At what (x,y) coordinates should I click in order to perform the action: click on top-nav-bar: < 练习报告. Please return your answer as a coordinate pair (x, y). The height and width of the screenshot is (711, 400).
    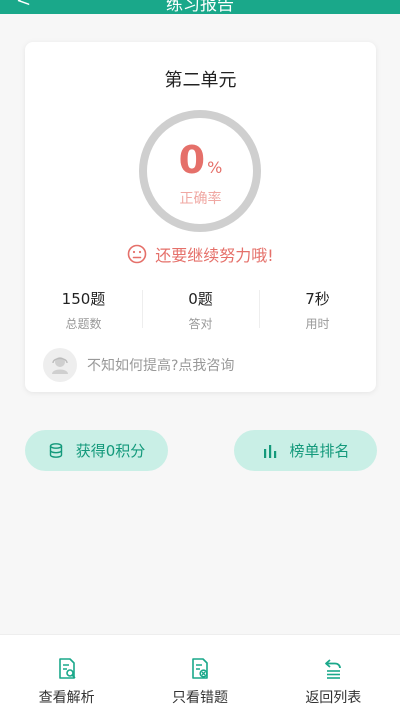
    Looking at the image, I should click on (200, 7).